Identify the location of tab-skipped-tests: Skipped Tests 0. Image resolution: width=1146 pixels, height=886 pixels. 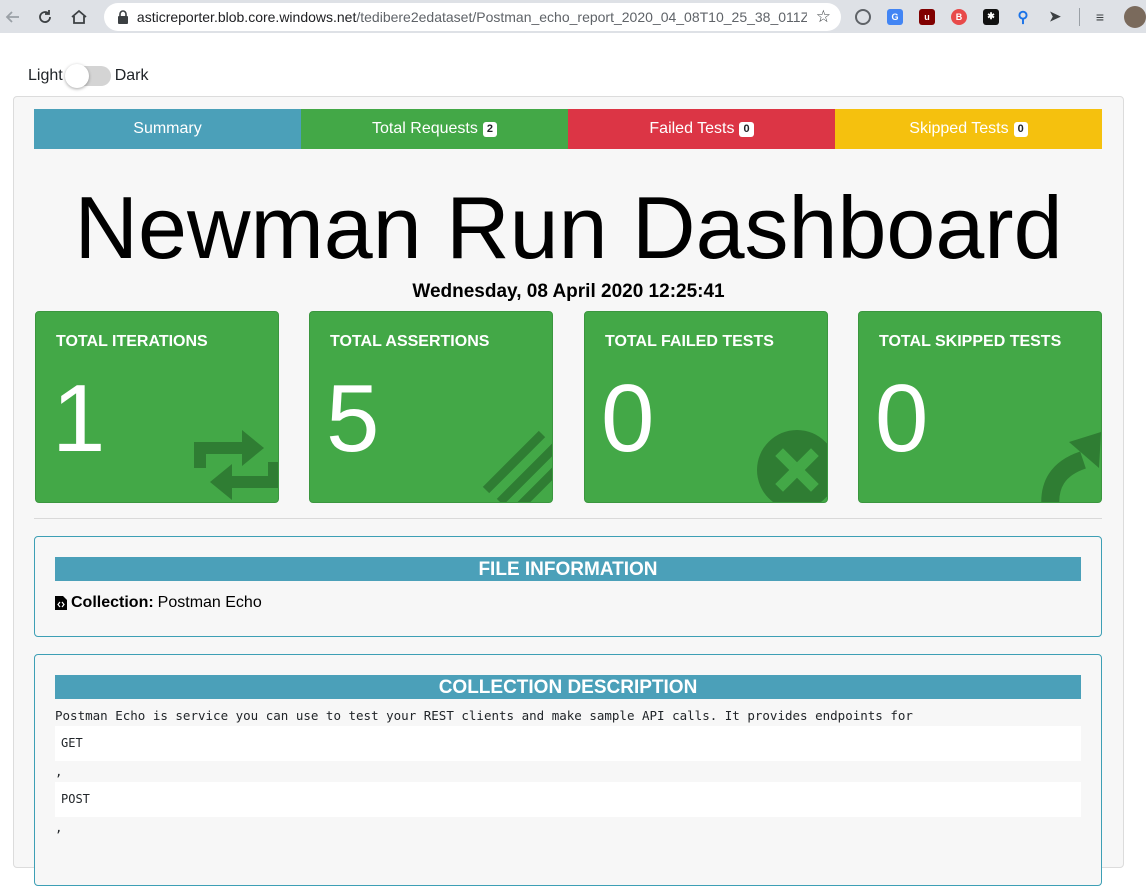
(968, 129).